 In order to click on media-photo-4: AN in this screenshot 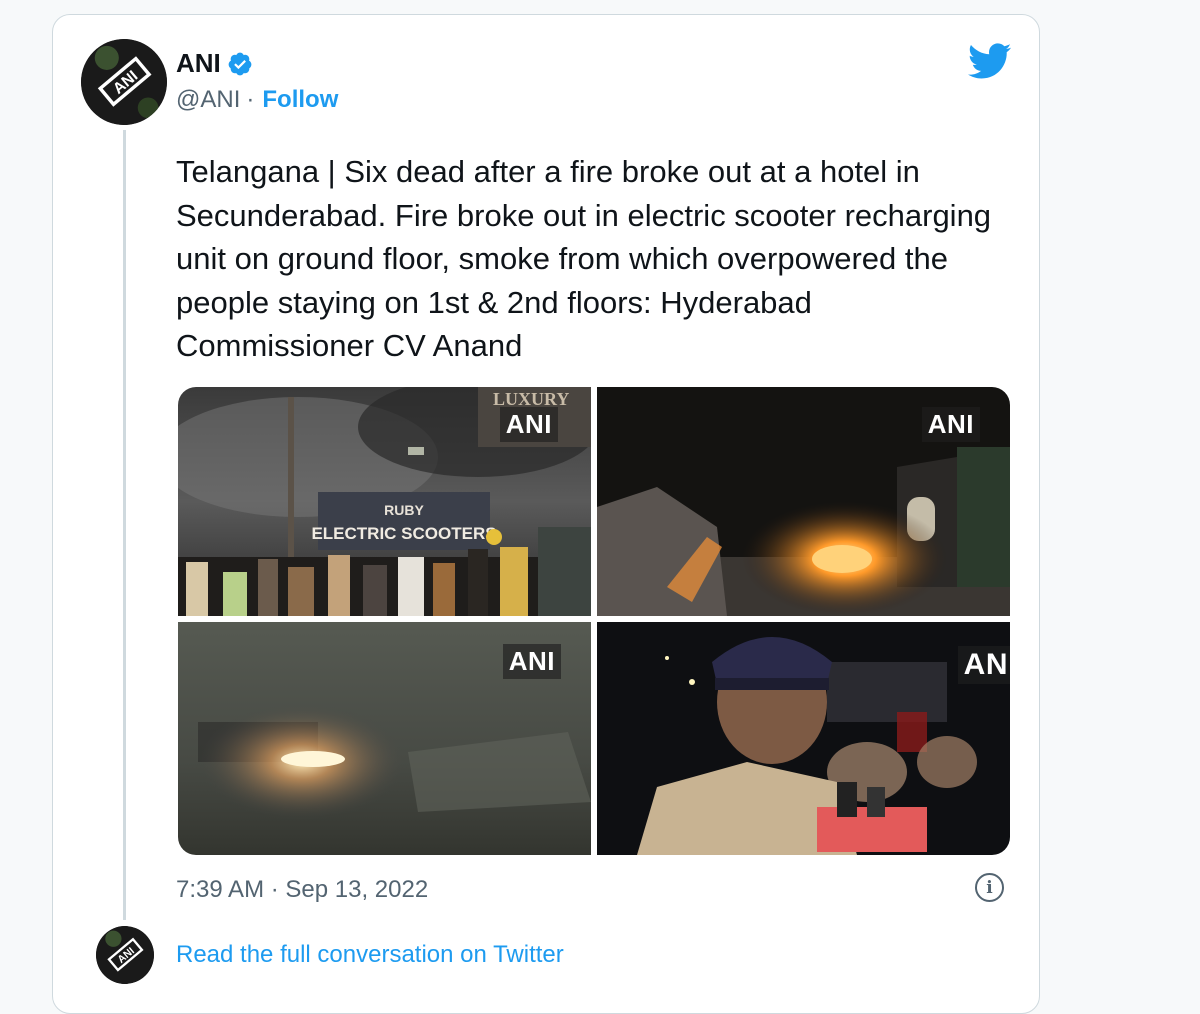, I will do `click(803, 738)`.